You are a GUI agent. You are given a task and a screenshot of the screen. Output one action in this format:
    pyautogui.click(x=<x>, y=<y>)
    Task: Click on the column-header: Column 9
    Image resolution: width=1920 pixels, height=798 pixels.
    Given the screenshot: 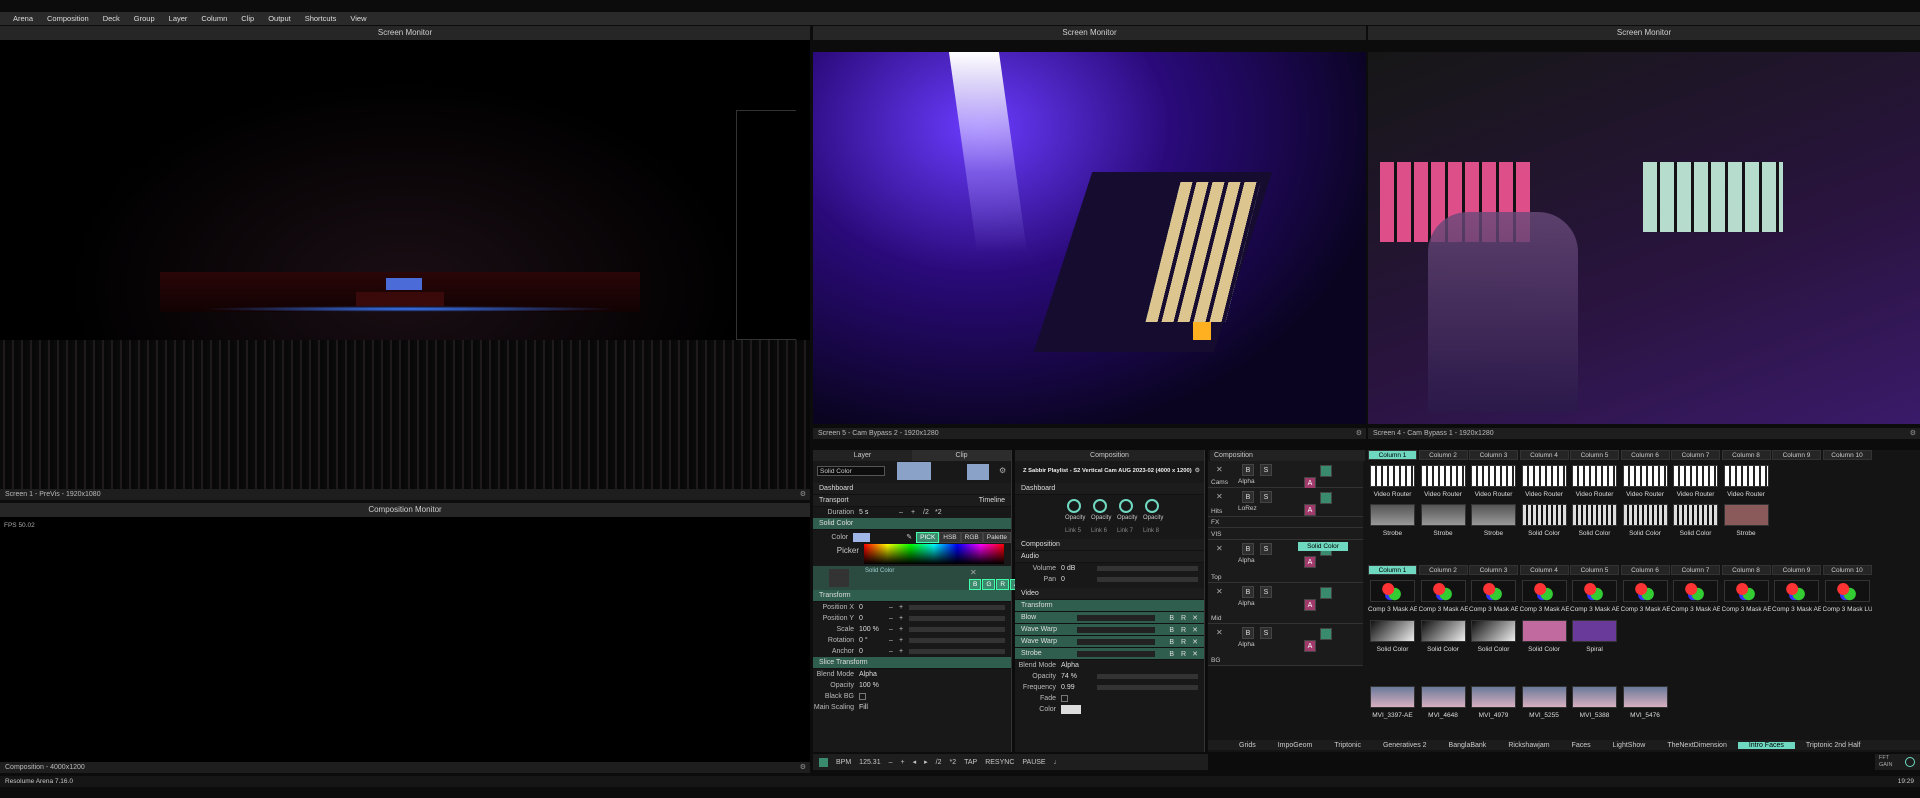 What is the action you would take?
    pyautogui.click(x=1796, y=455)
    